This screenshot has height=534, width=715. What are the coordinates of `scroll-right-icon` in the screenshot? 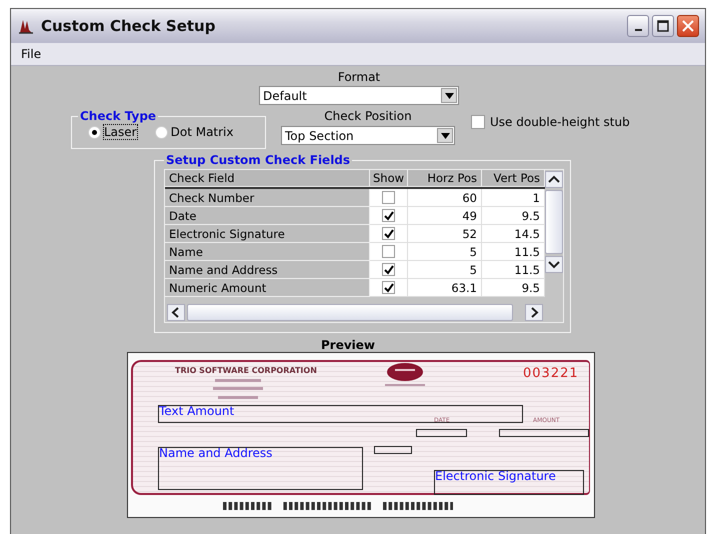 It's located at (534, 312).